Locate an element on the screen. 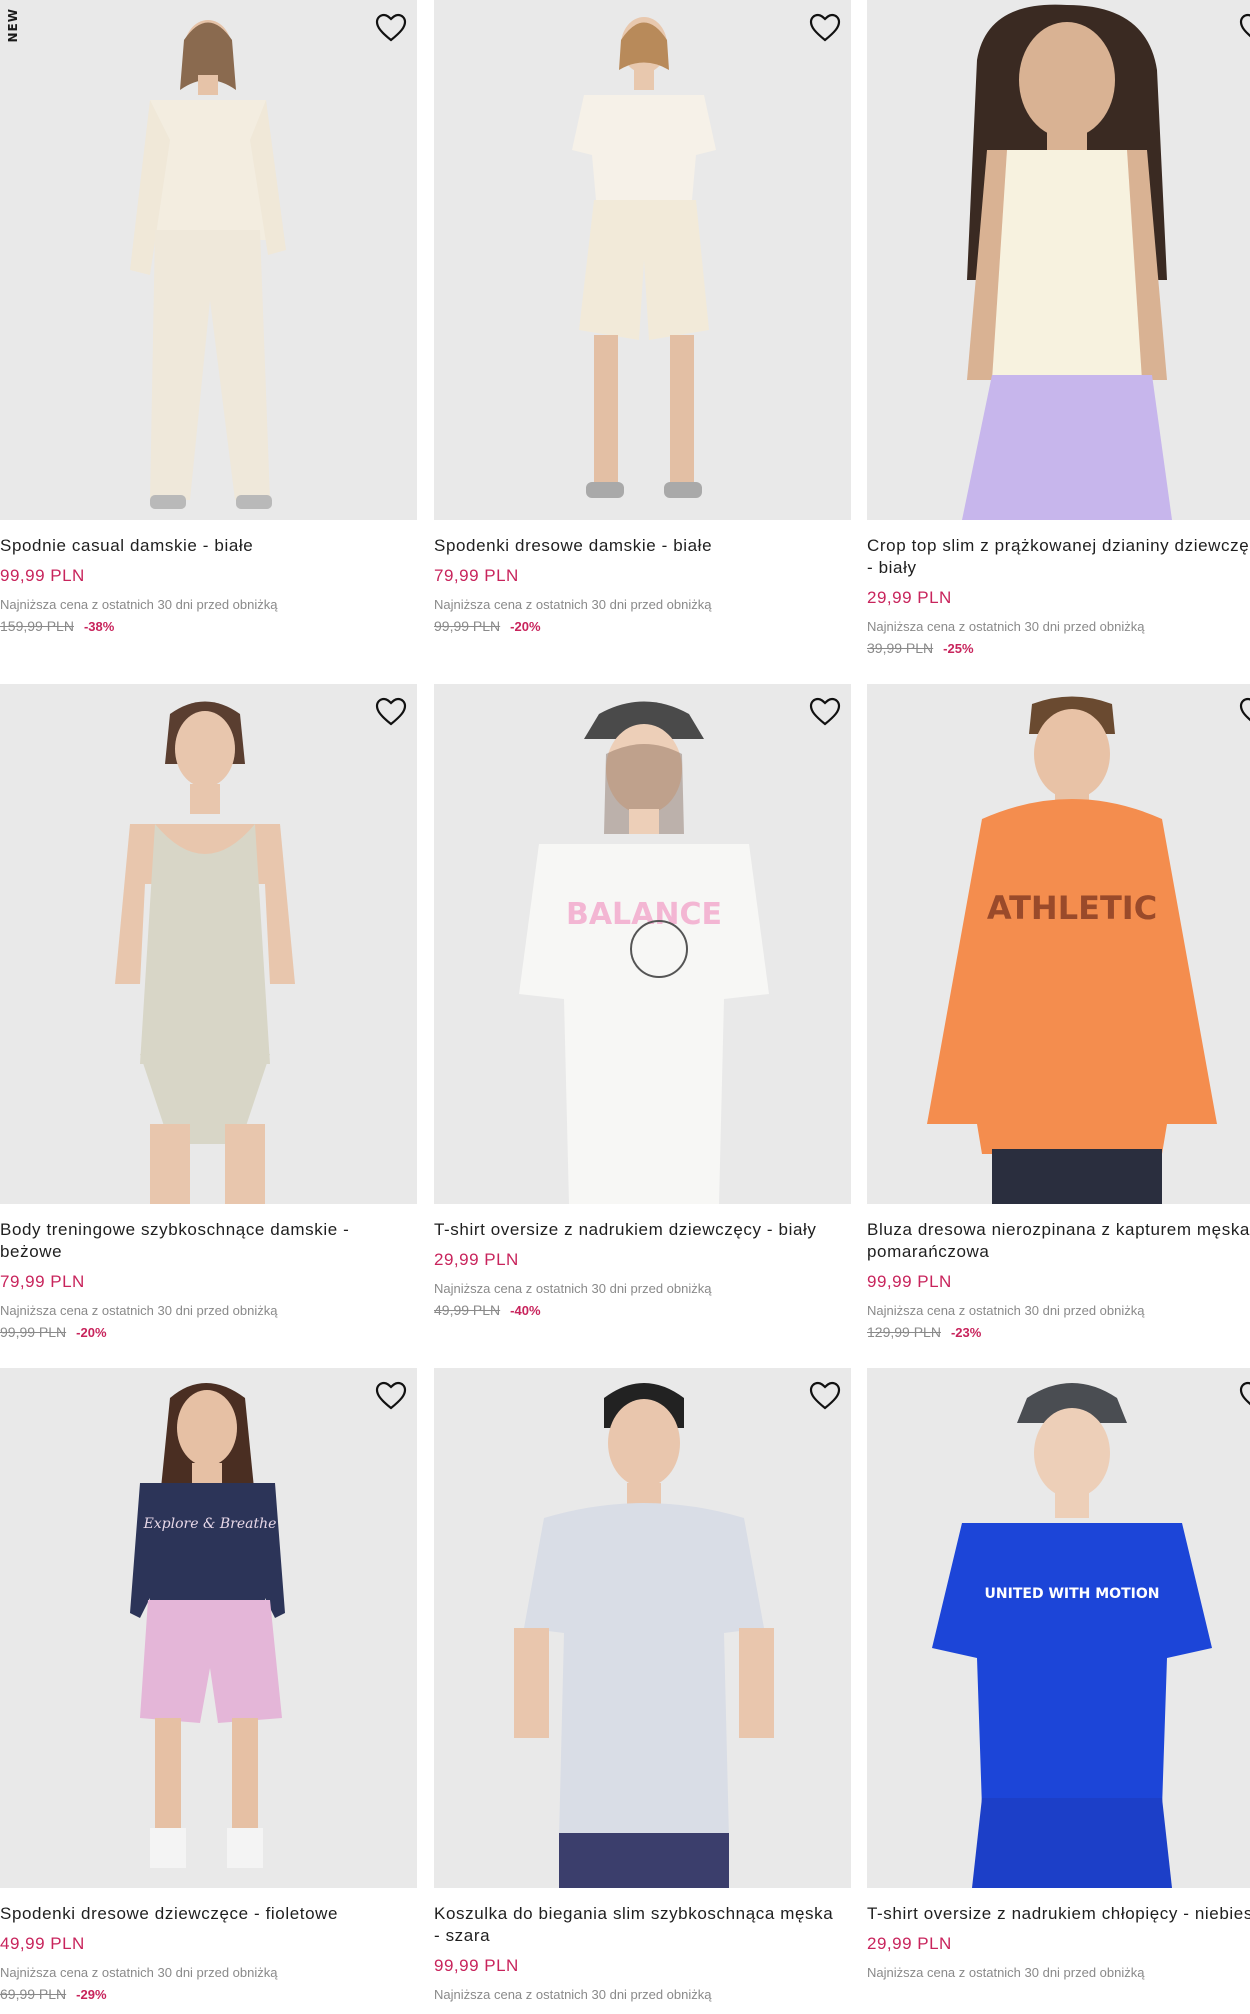 This screenshot has height=2014, width=1250. old-price-row: 49,99 PLN -40% is located at coordinates (642, 1310).